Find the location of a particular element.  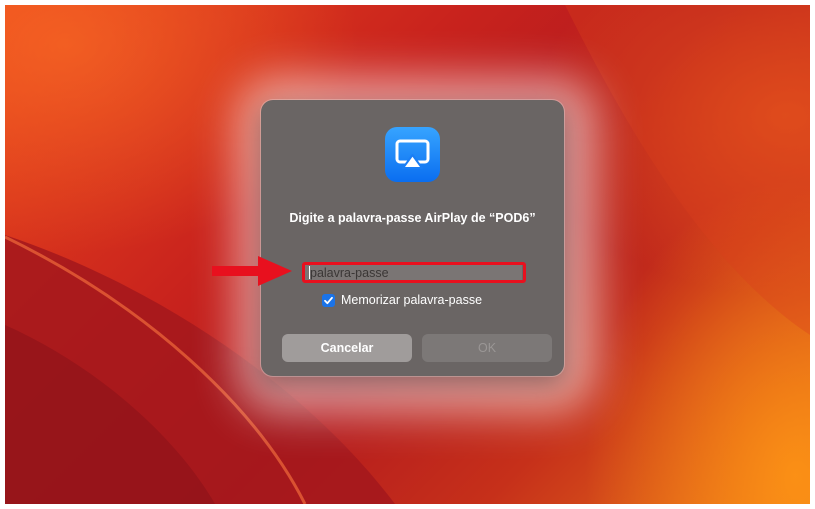

remember-password-row: Memorizar palavra-passe is located at coordinates (402, 300).